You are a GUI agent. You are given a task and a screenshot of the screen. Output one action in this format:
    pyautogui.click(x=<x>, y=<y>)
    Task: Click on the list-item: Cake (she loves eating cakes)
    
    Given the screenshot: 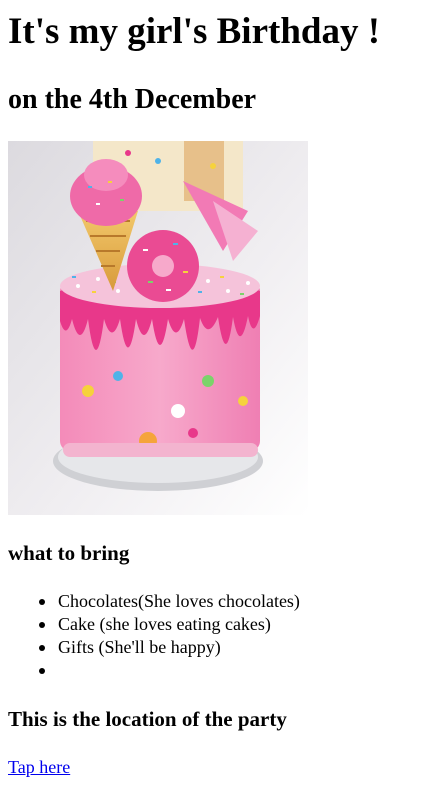 What is the action you would take?
    pyautogui.click(x=169, y=624)
    